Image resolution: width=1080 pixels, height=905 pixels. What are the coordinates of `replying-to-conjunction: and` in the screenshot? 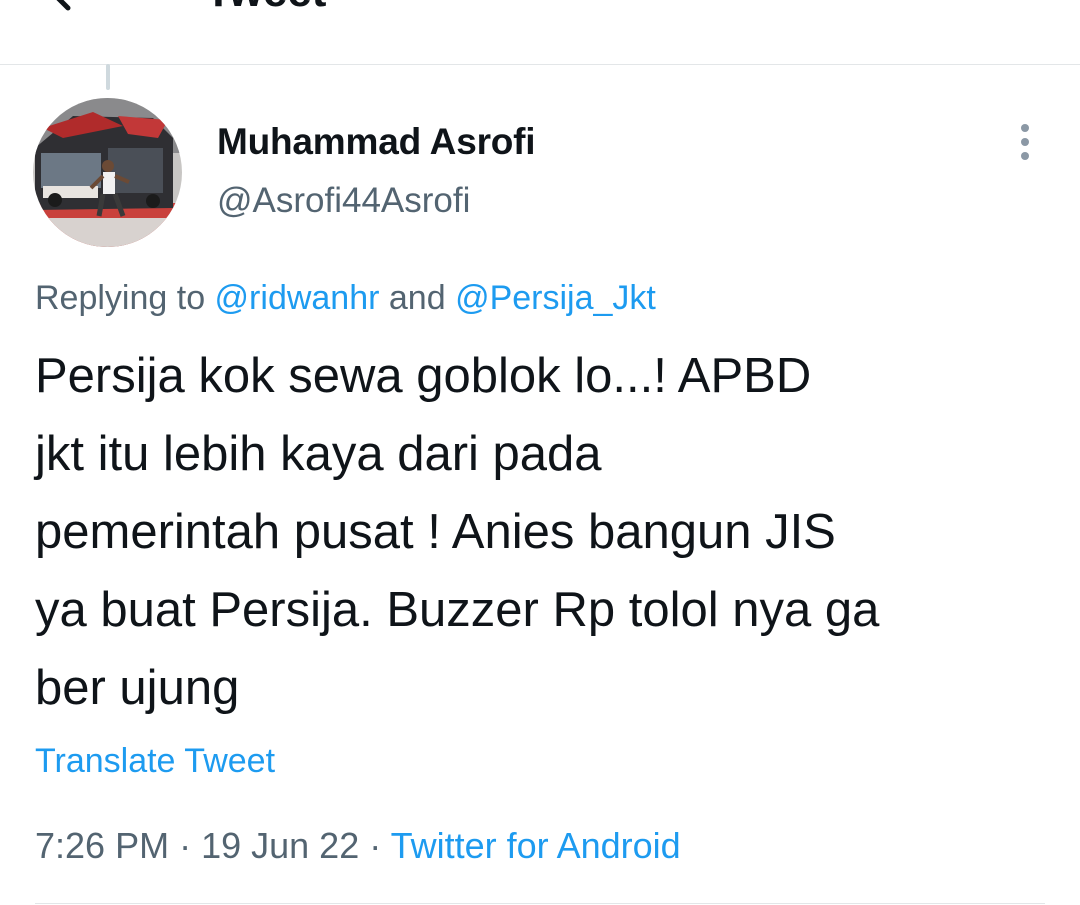 It's located at (417, 298).